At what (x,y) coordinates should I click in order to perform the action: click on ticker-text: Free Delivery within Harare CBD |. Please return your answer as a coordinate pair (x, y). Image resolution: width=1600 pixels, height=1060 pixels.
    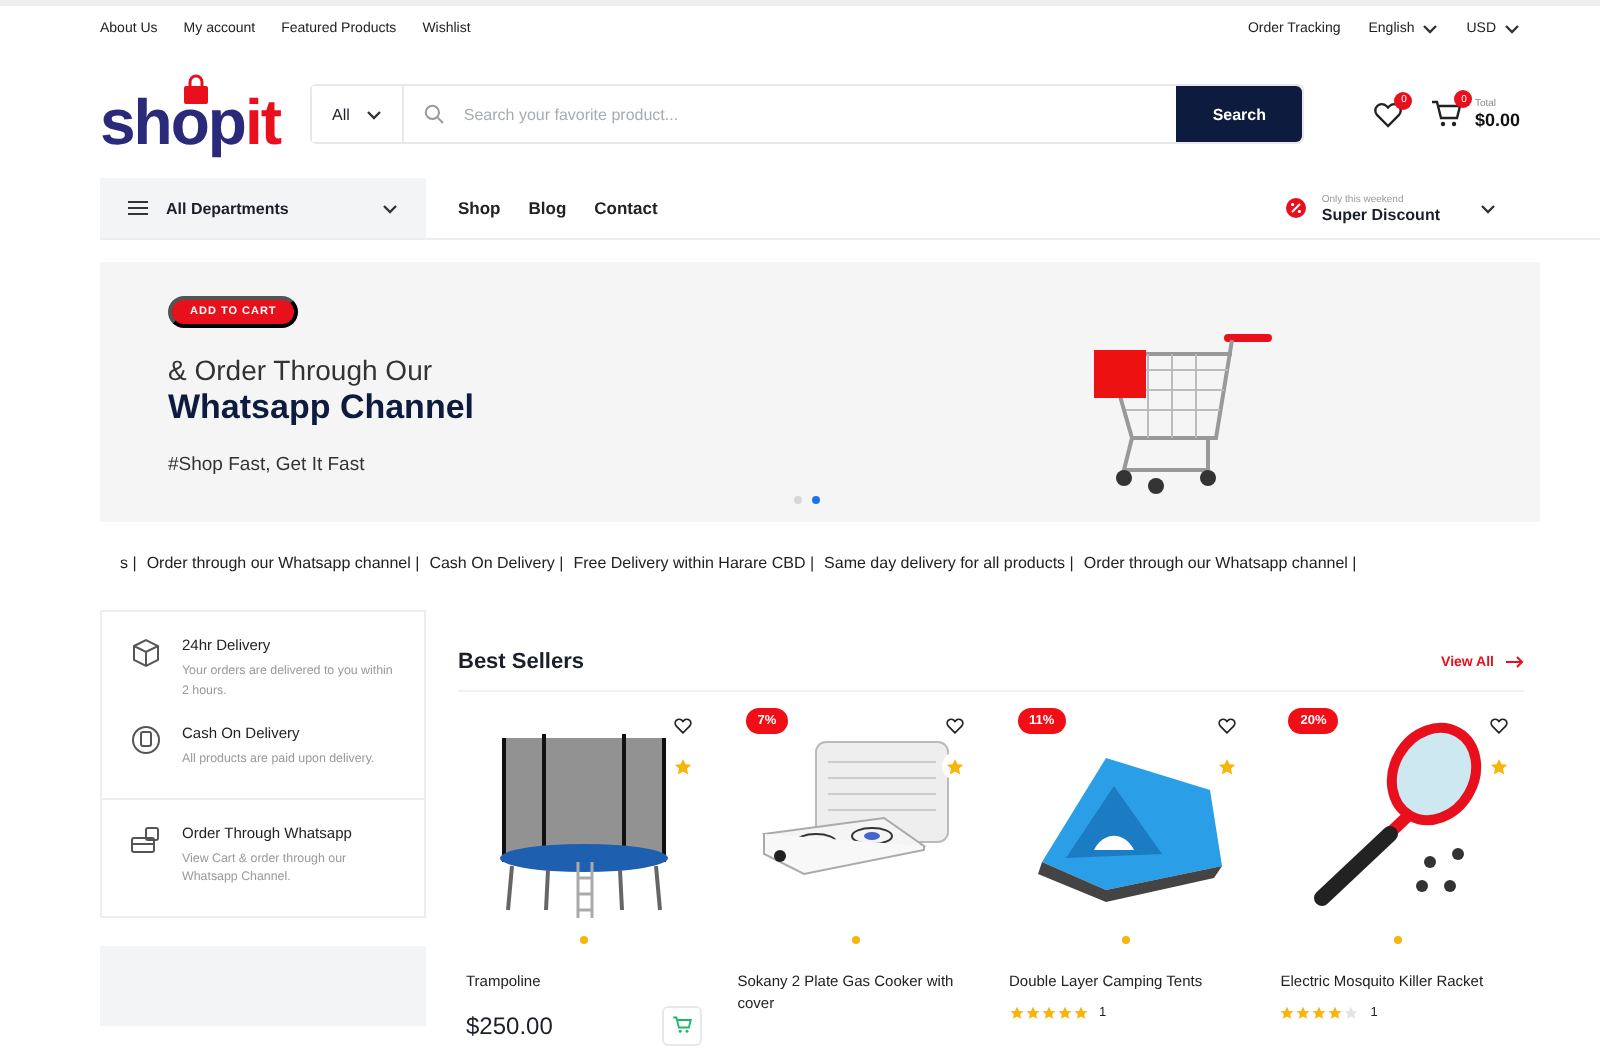
    Looking at the image, I should click on (694, 562).